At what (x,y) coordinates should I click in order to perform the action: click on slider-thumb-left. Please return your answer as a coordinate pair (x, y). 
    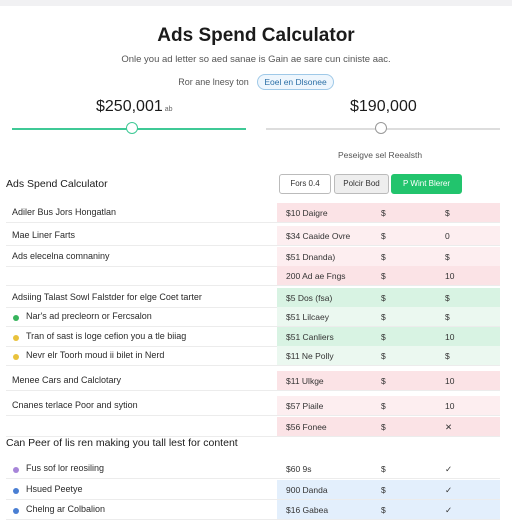
    Looking at the image, I should click on (132, 128).